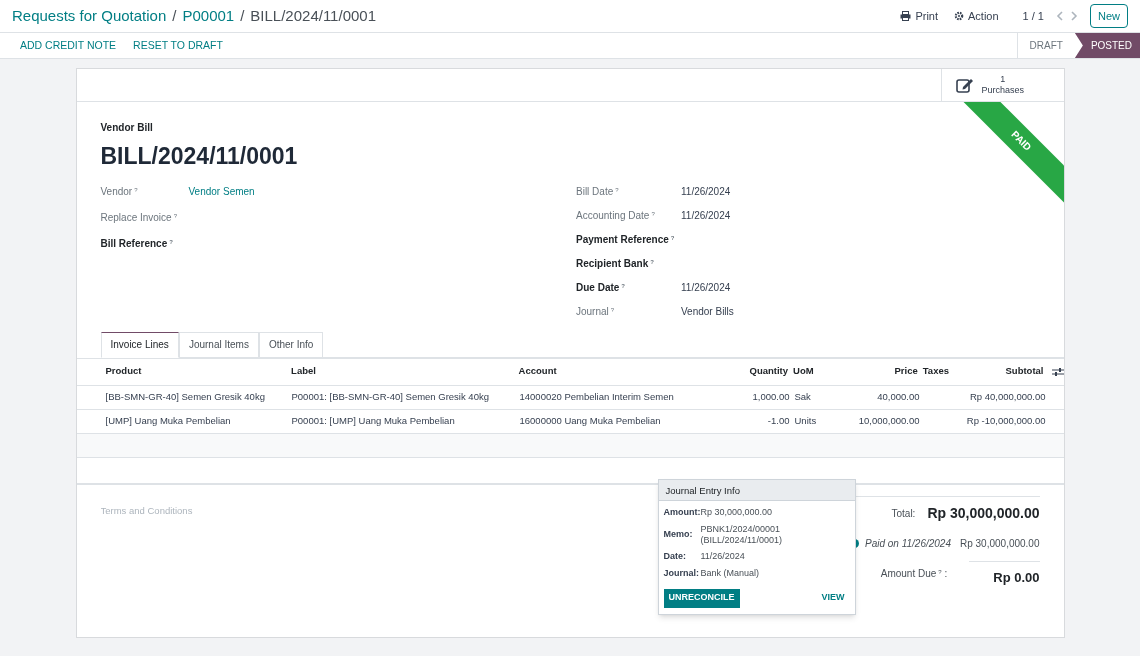  I want to click on column-header: Product, so click(124, 371).